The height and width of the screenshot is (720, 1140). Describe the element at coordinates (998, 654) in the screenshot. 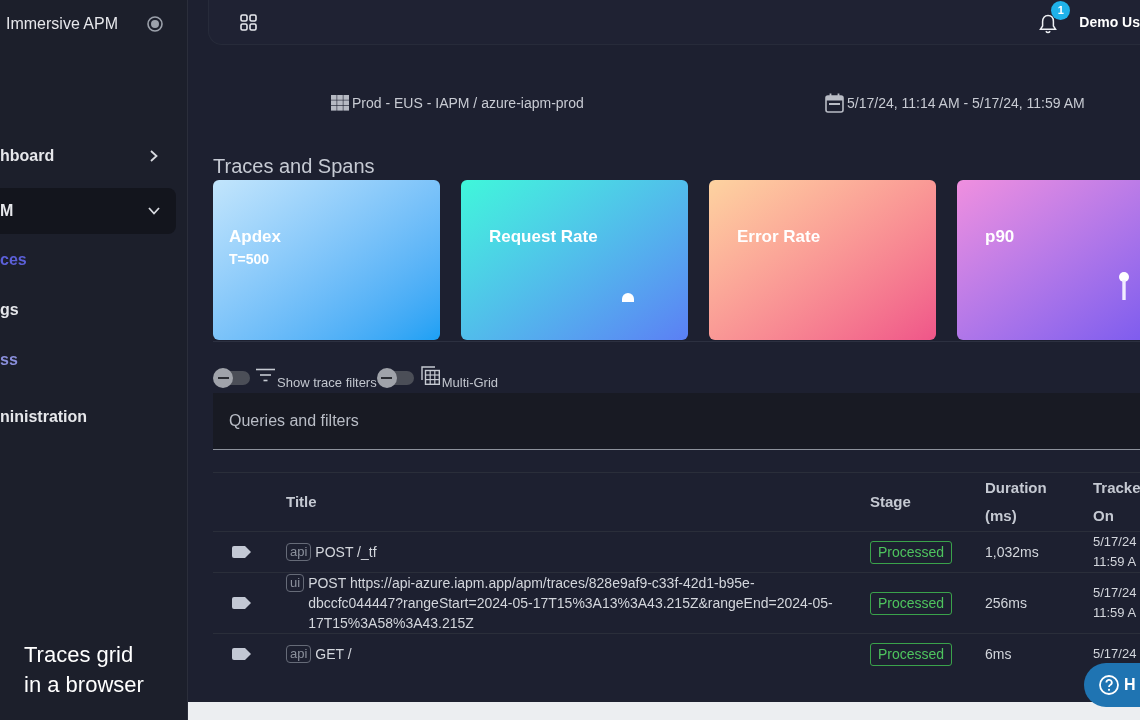

I see `duration-value: 6ms` at that location.